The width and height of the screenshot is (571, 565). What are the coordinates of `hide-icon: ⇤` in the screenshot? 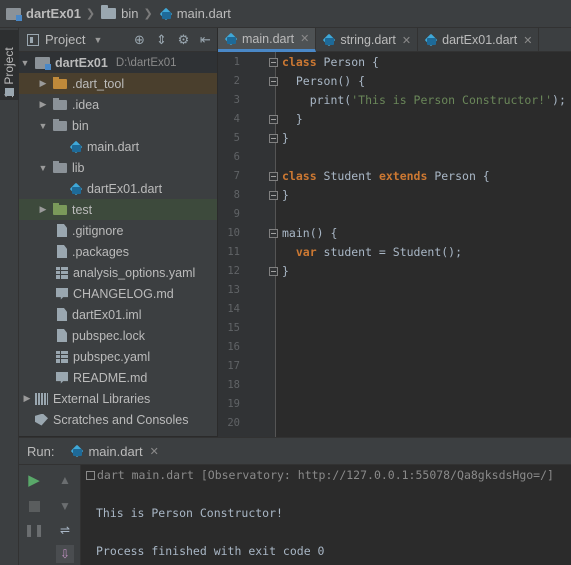 It's located at (205, 40).